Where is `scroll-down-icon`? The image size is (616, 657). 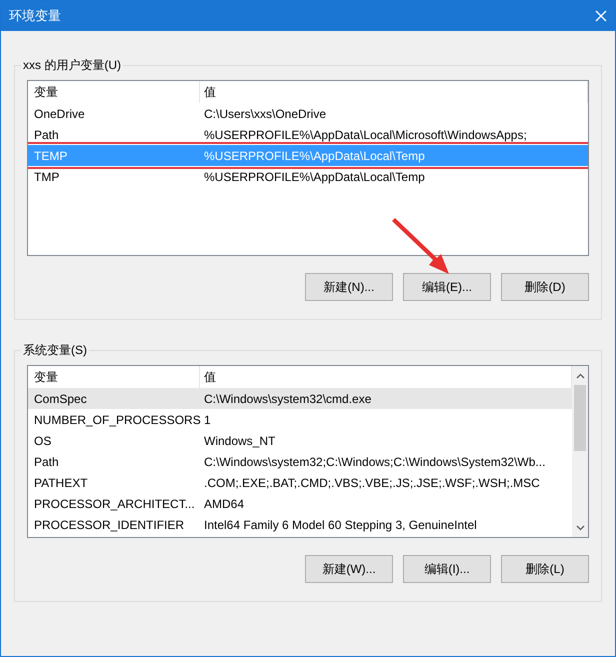
scroll-down-icon is located at coordinates (580, 528).